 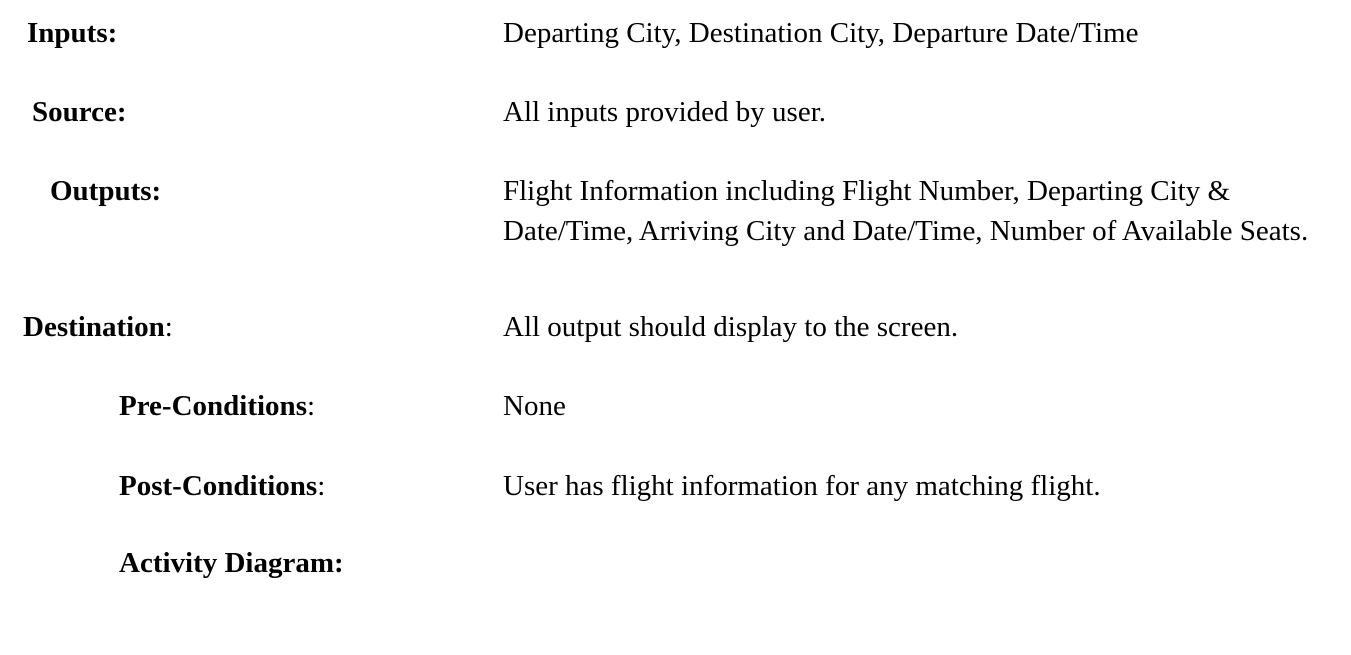 I want to click on post-conditions-label-text: Post-Conditions, so click(x=218, y=486).